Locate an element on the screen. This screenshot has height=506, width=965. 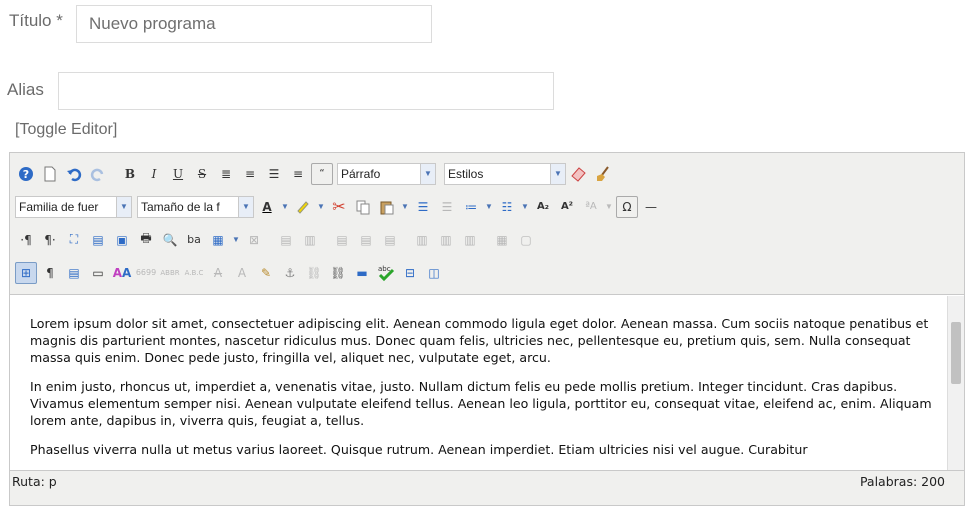
font-size-select: Tamaño de la f ▼ is located at coordinates (195, 206).